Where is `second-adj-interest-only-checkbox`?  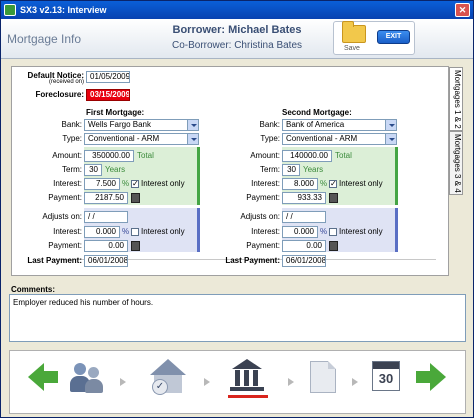
second-adj-interest-only-checkbox is located at coordinates (333, 232).